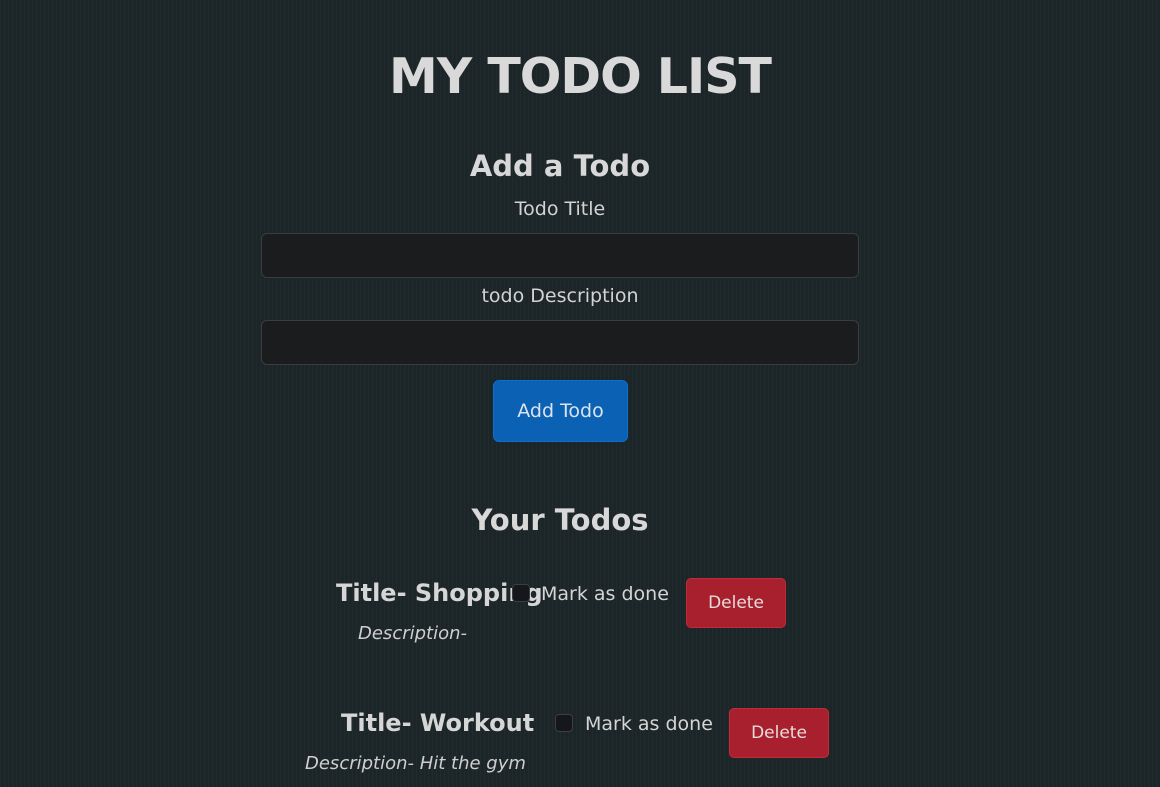 Image resolution: width=1160 pixels, height=787 pixels. I want to click on page-title: MY TODO LIST, so click(580, 76).